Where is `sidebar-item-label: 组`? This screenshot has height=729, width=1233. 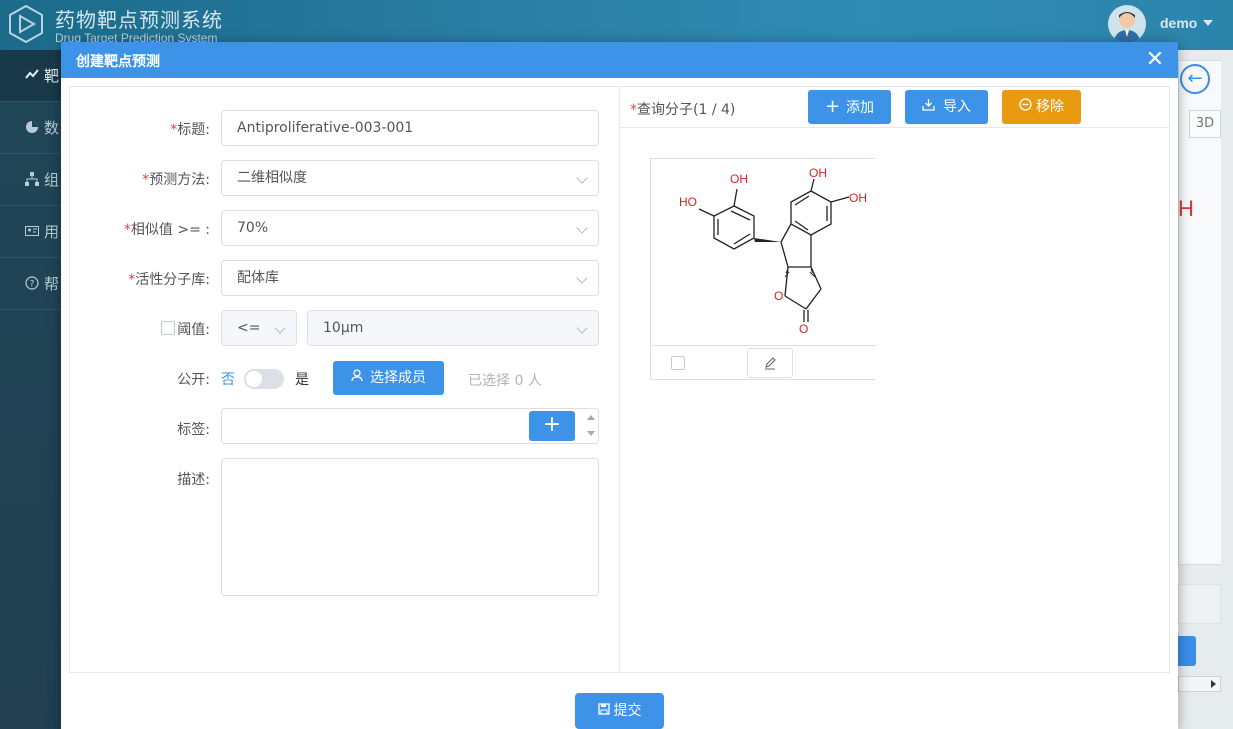
sidebar-item-label: 组 is located at coordinates (52, 180).